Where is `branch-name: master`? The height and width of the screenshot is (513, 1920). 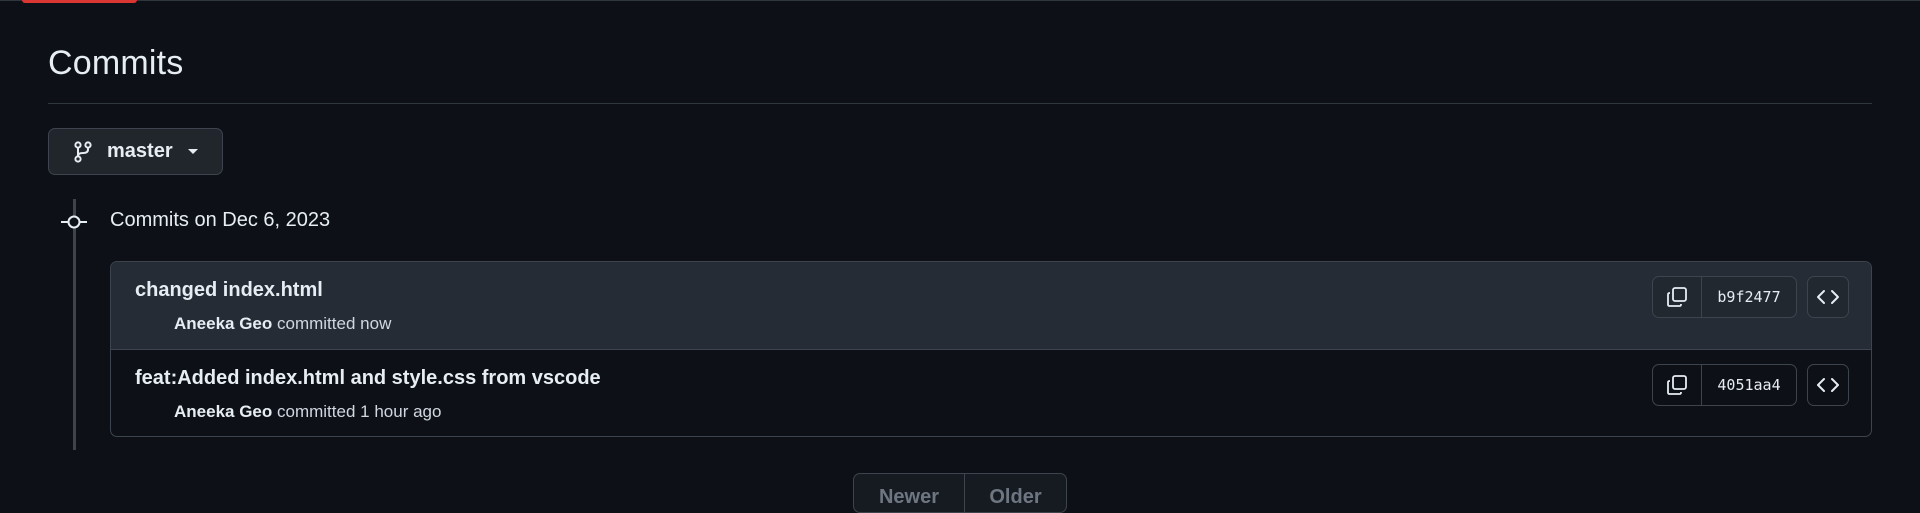
branch-name: master is located at coordinates (140, 151).